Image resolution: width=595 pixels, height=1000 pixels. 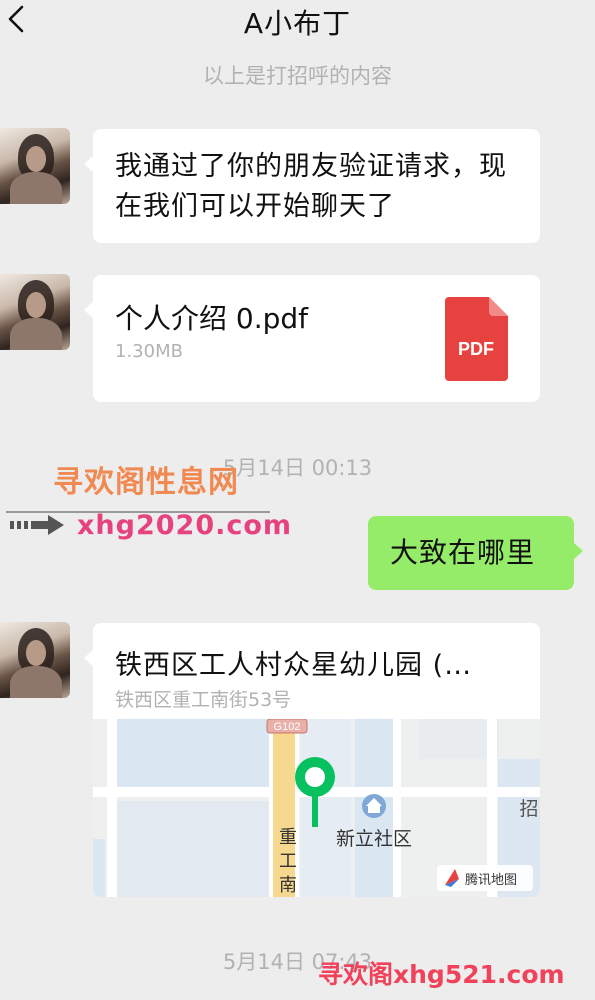 What do you see at coordinates (149, 351) in the screenshot?
I see `file-size: 1.30MB` at bounding box center [149, 351].